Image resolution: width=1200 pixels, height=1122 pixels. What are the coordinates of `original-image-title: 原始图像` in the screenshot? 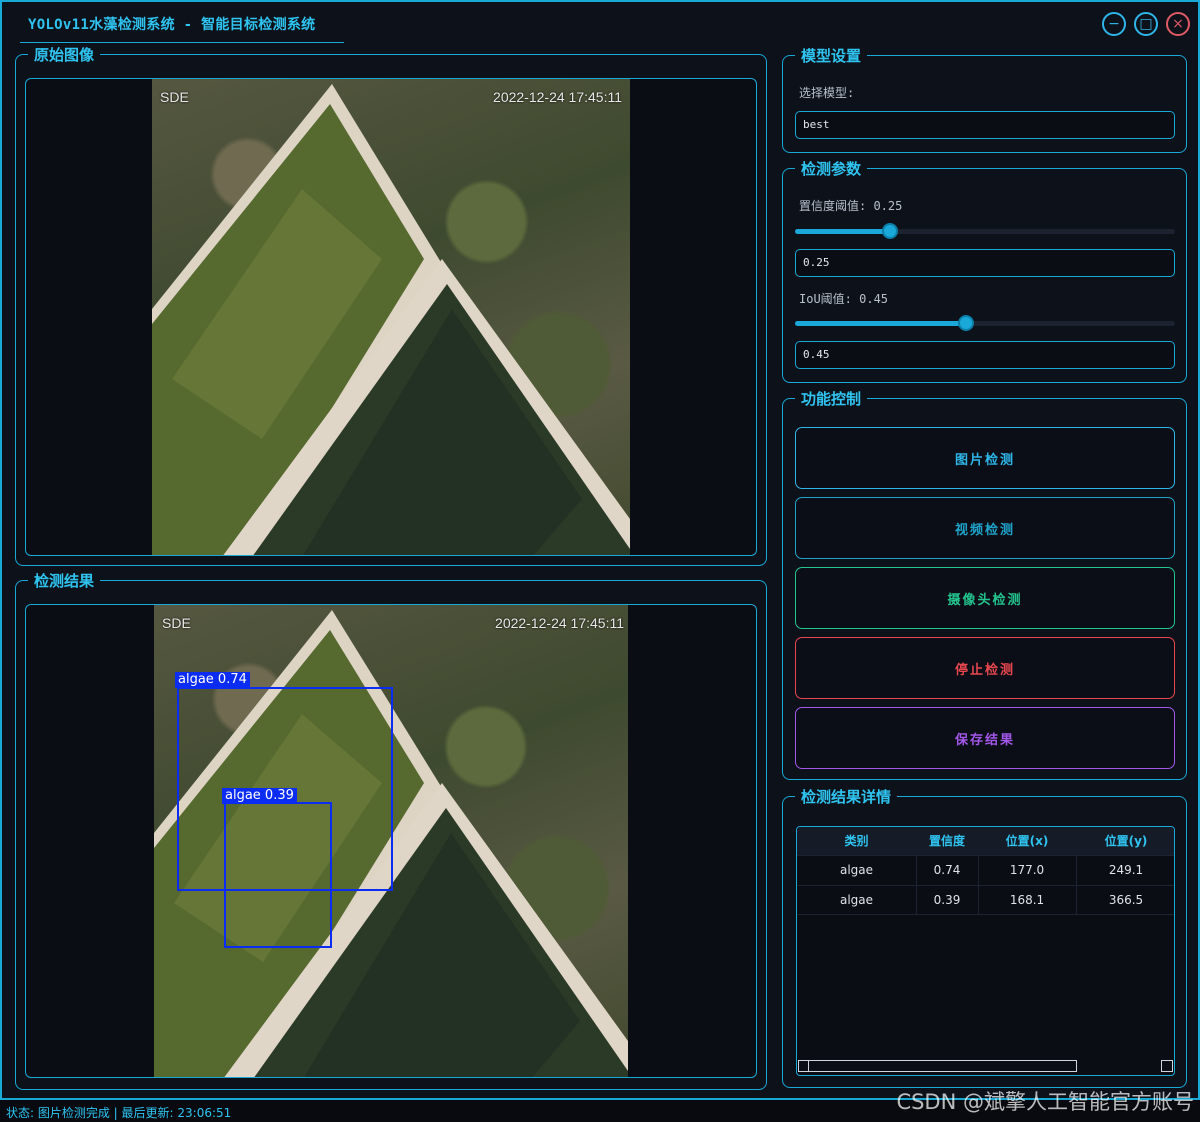 It's located at (64, 54).